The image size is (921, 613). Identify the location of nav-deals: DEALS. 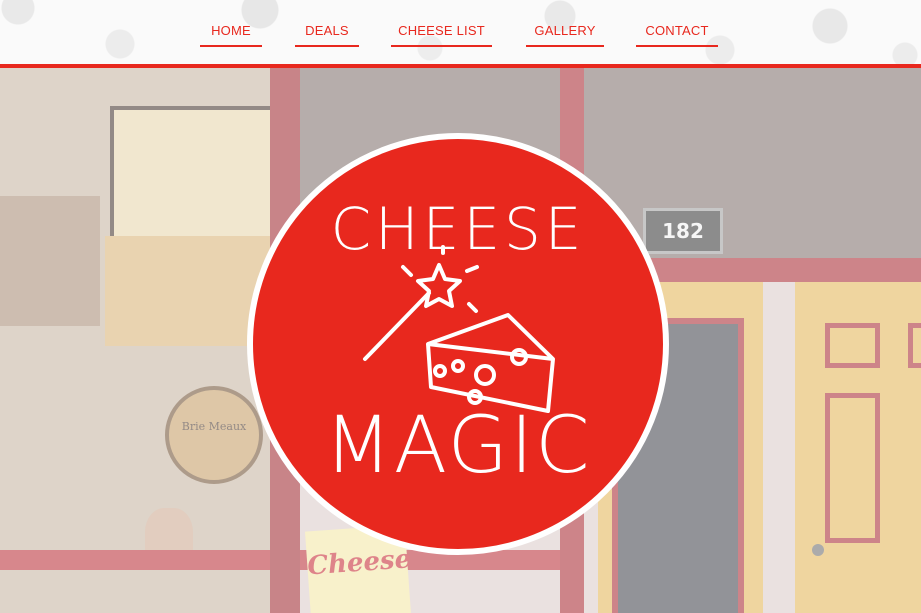
(327, 33).